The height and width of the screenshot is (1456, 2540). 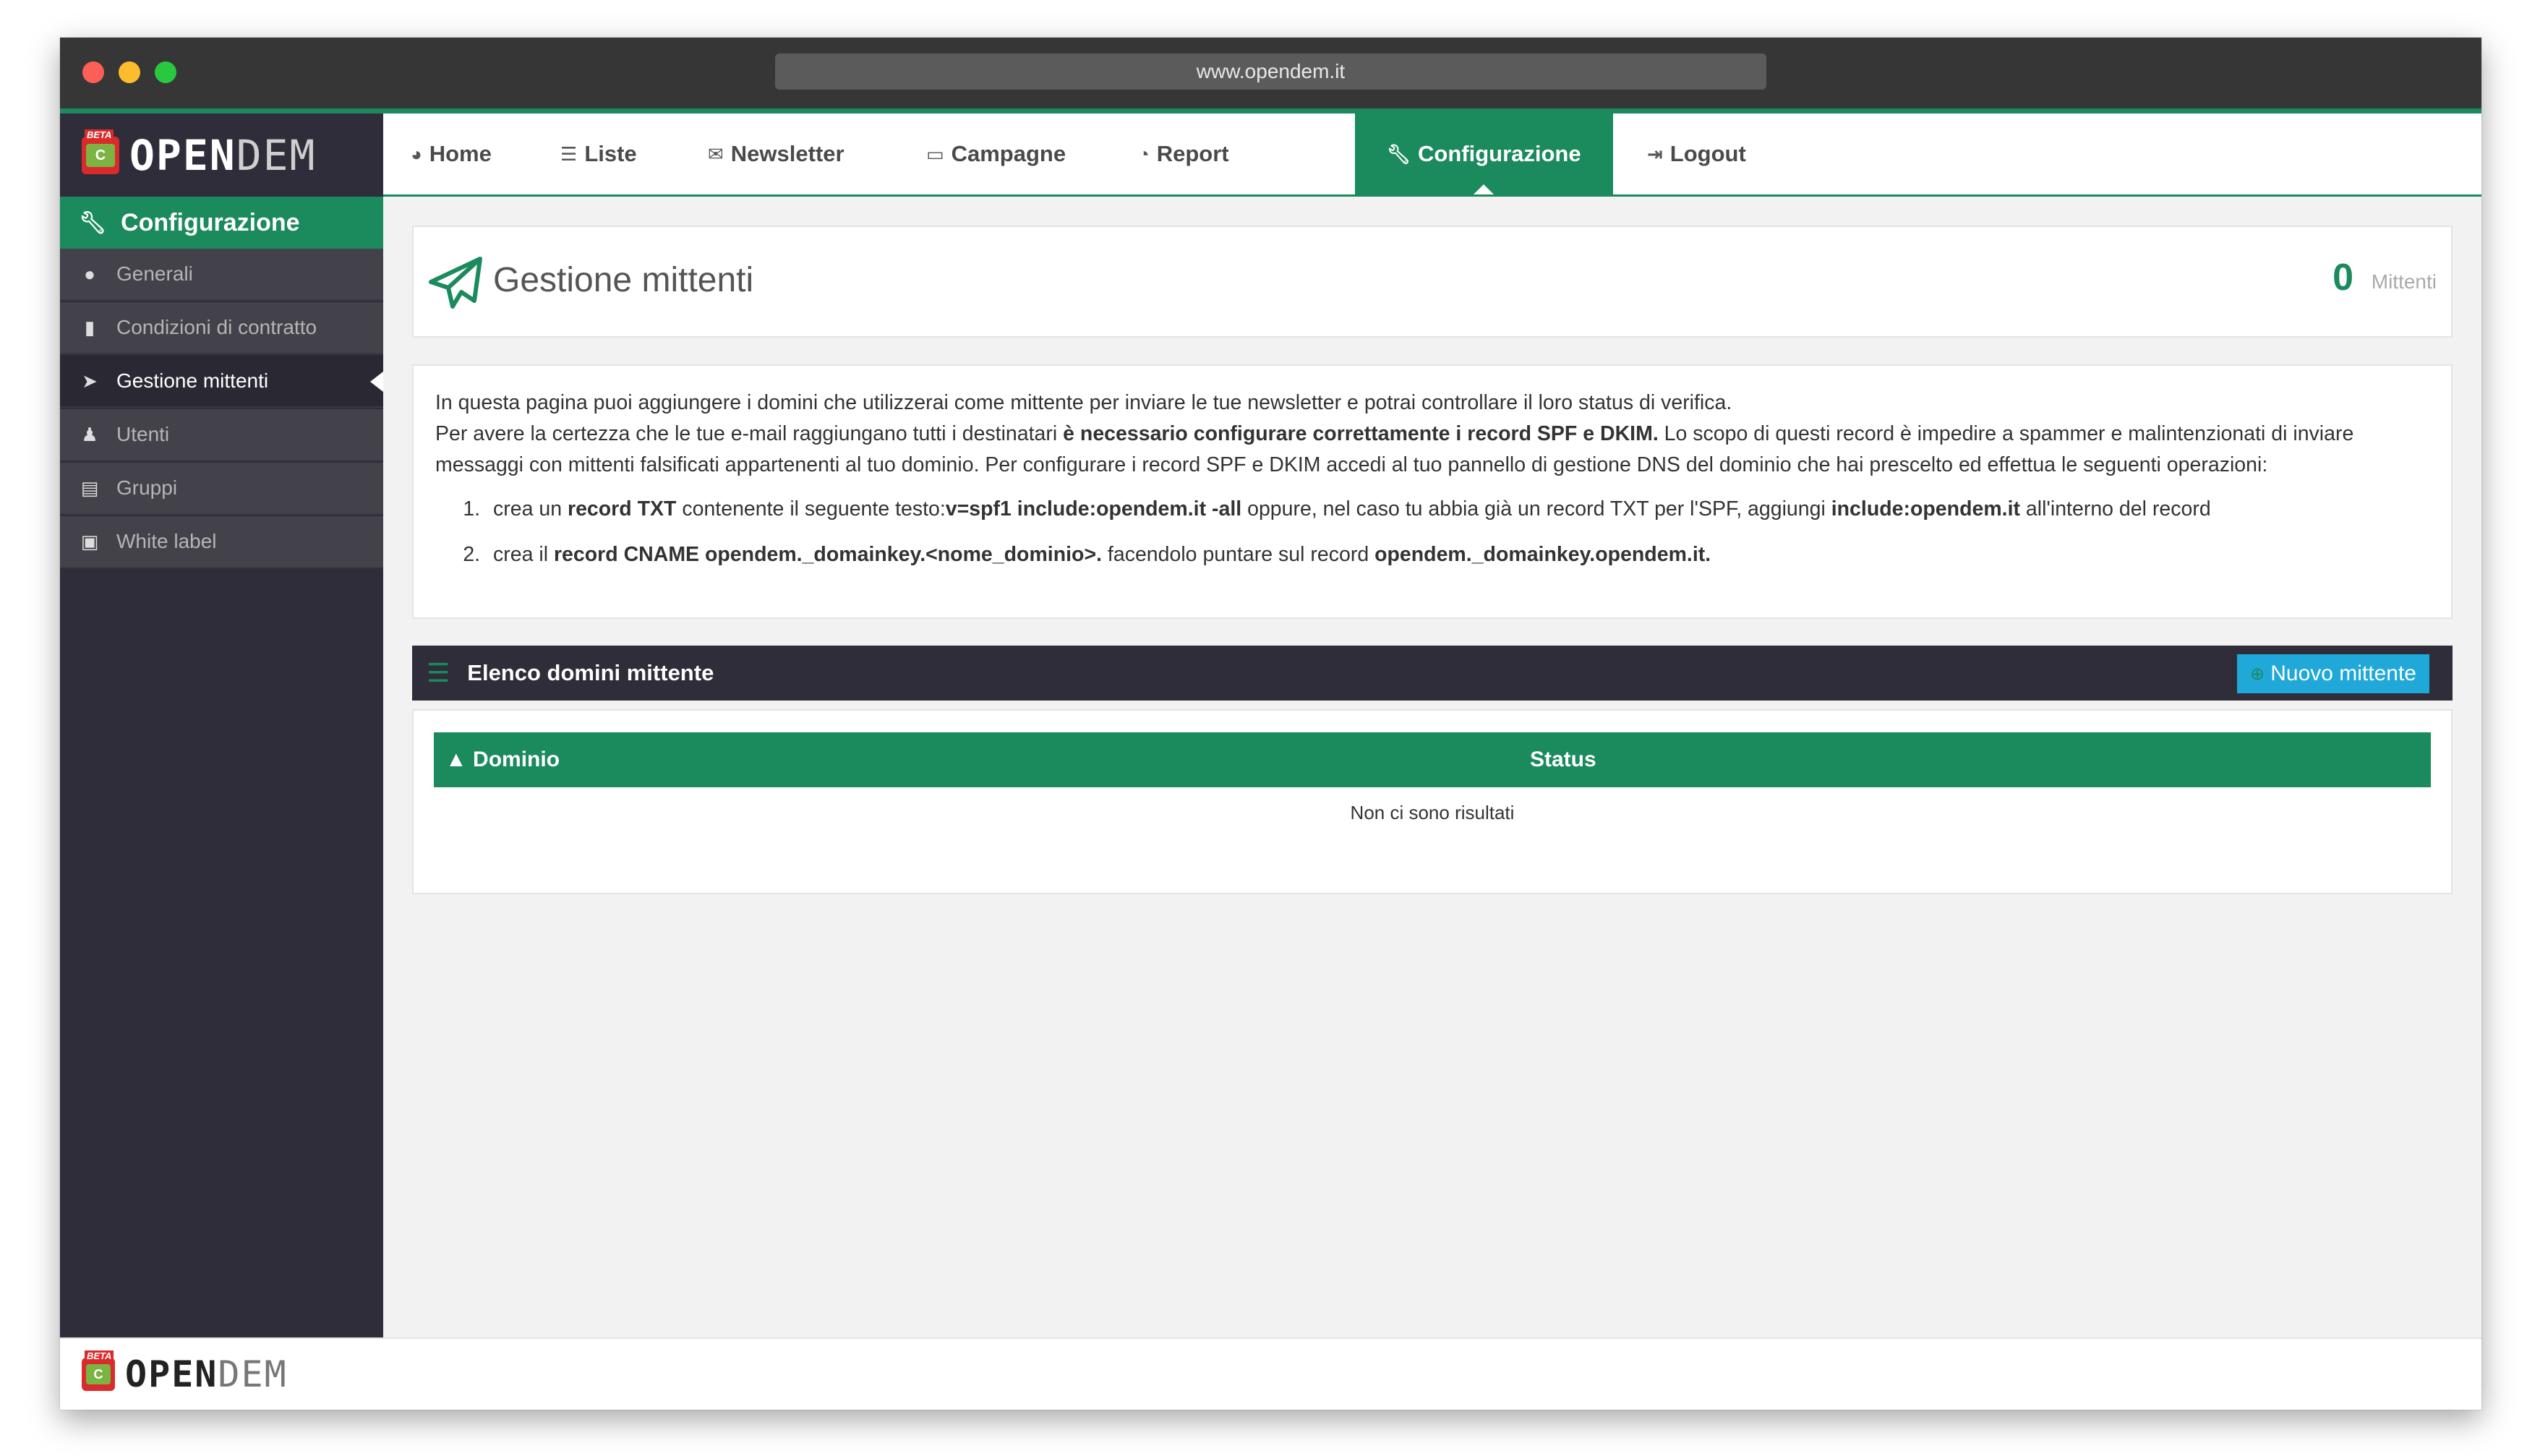 I want to click on sidebar-item-gestione-mittenti: ➤ Gestione mittenti, so click(x=222, y=382).